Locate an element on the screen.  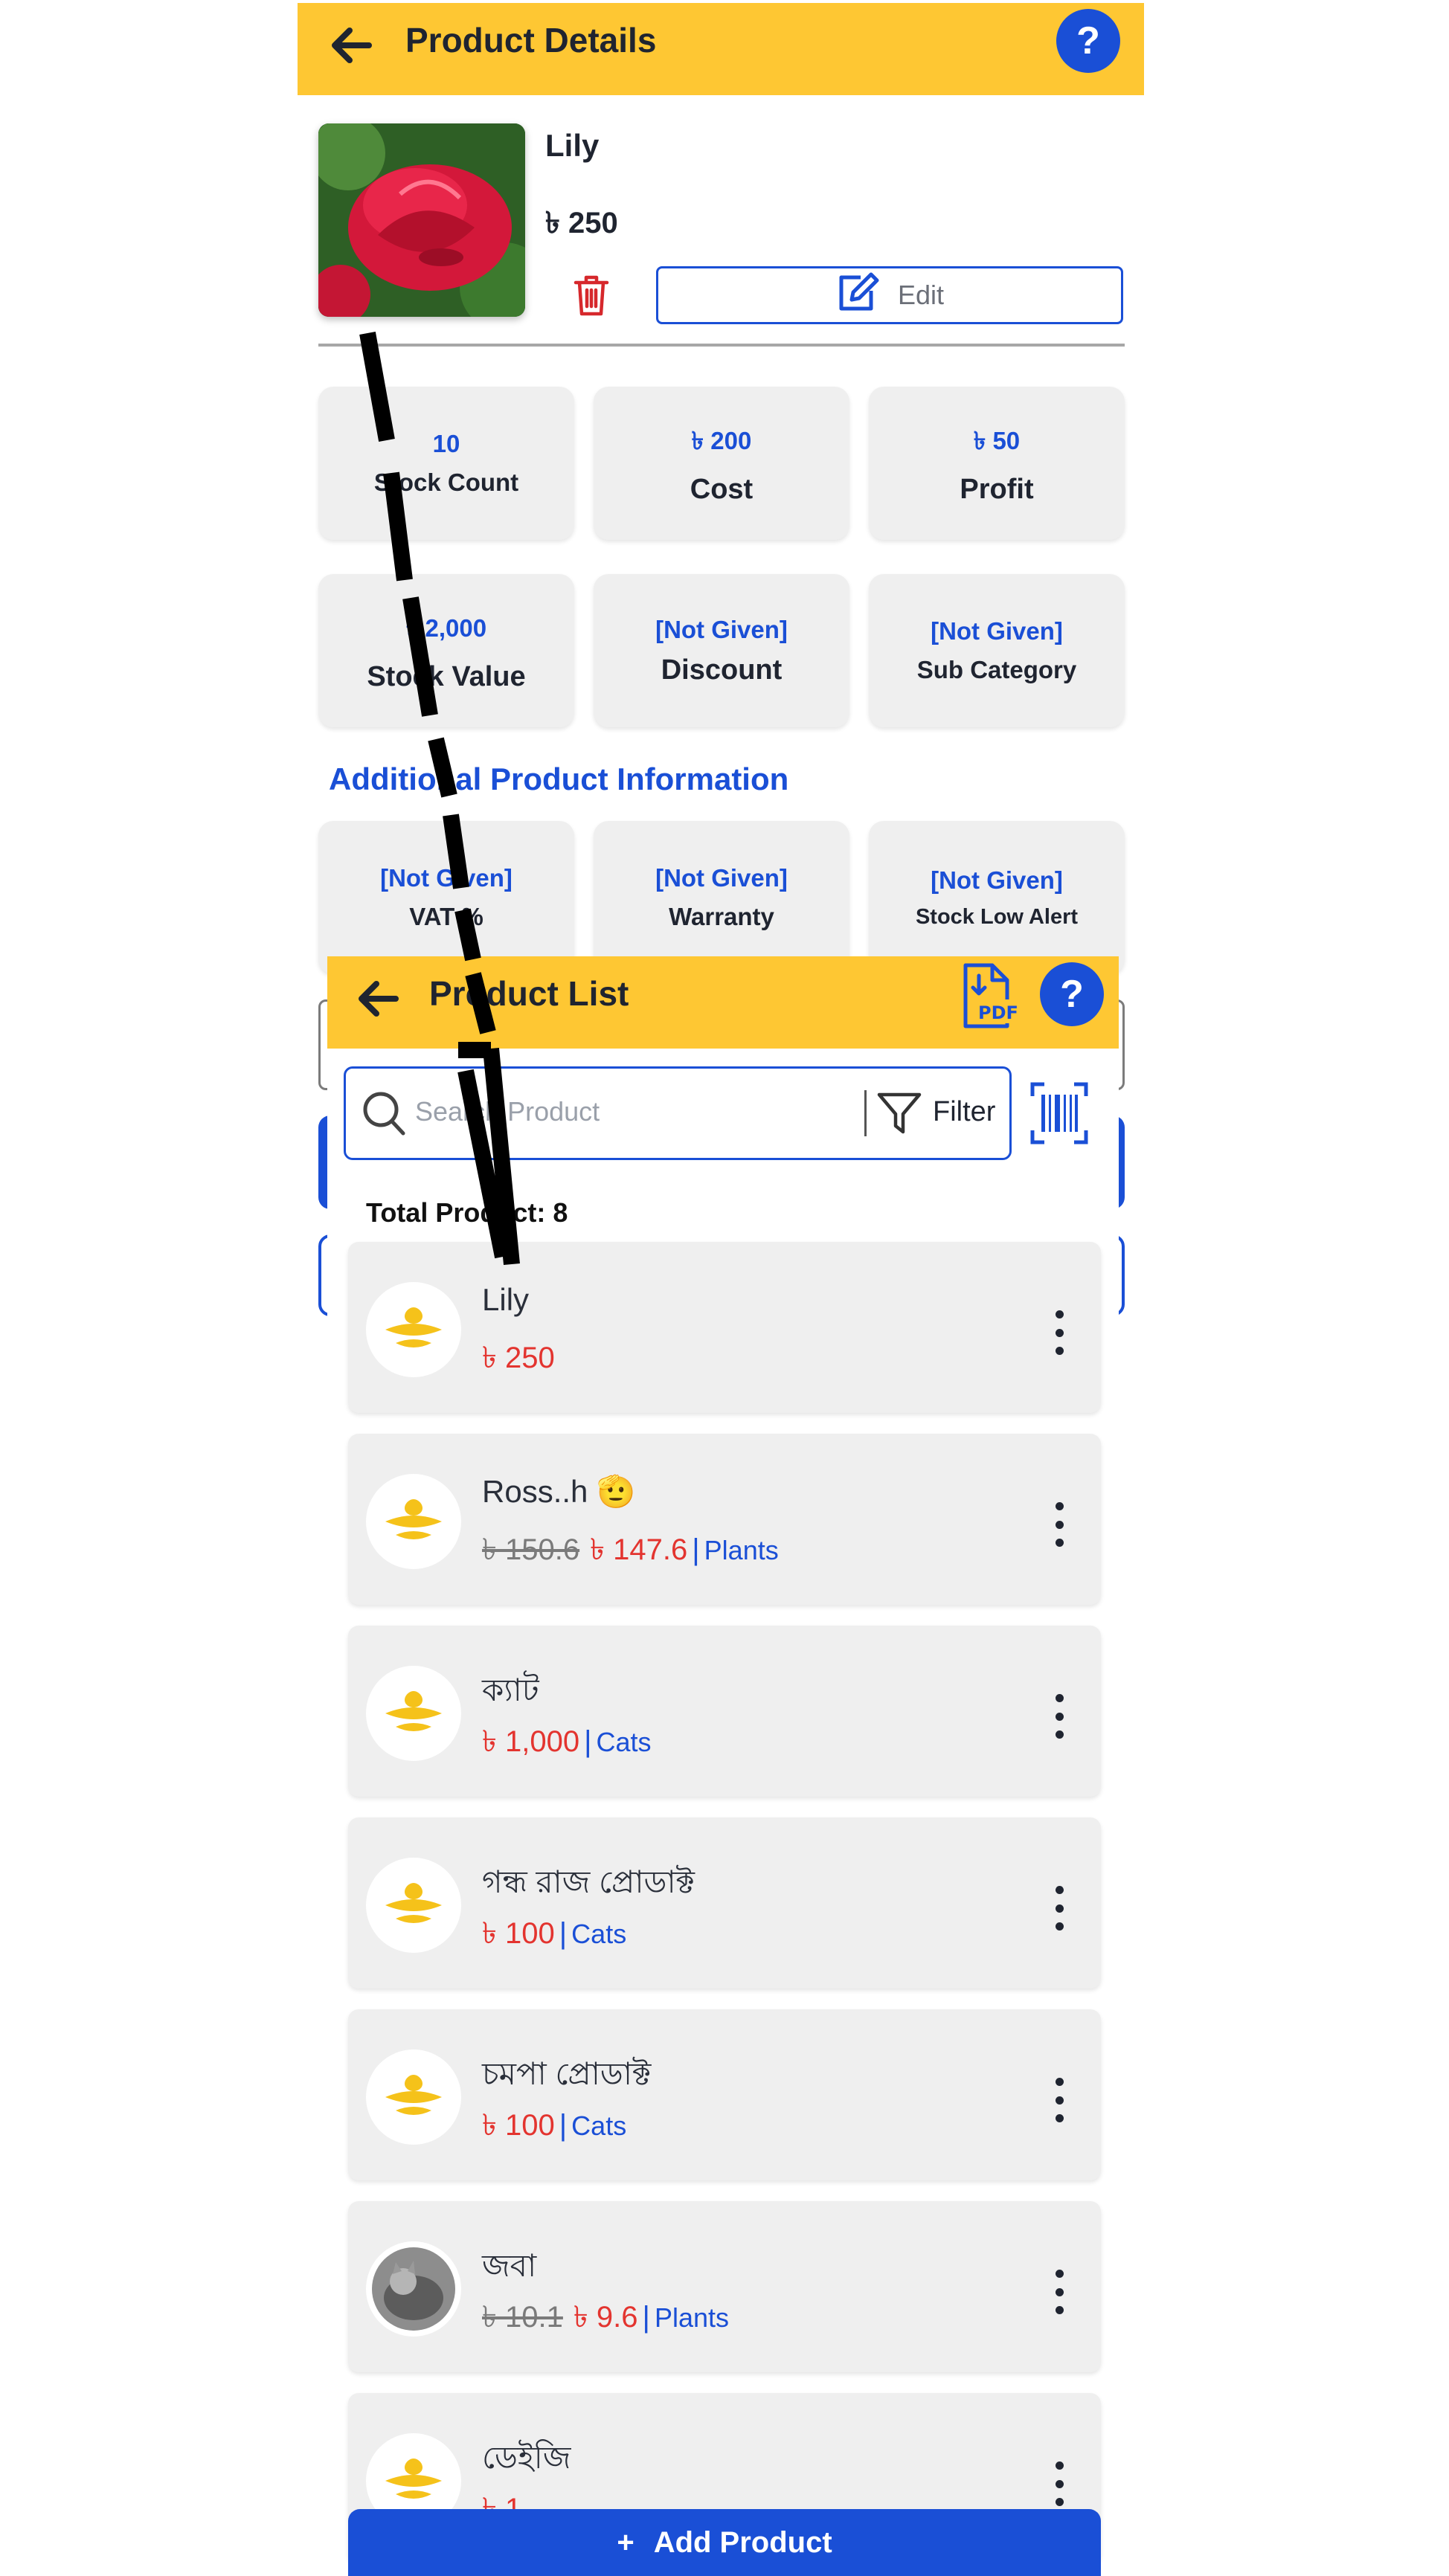
stat-value: ৳ 50 is located at coordinates (997, 440).